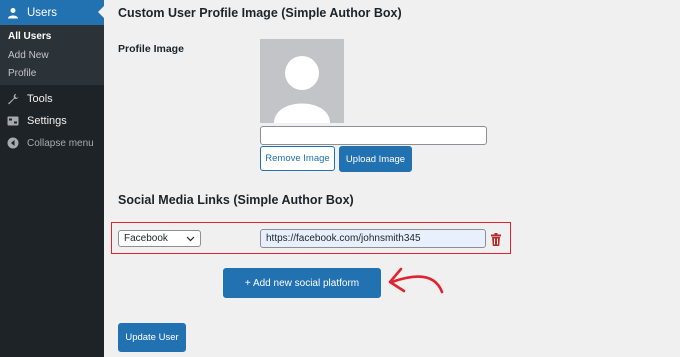 The image size is (680, 357). Describe the element at coordinates (375, 159) in the screenshot. I see `upload-image-button: Upload Image` at that location.